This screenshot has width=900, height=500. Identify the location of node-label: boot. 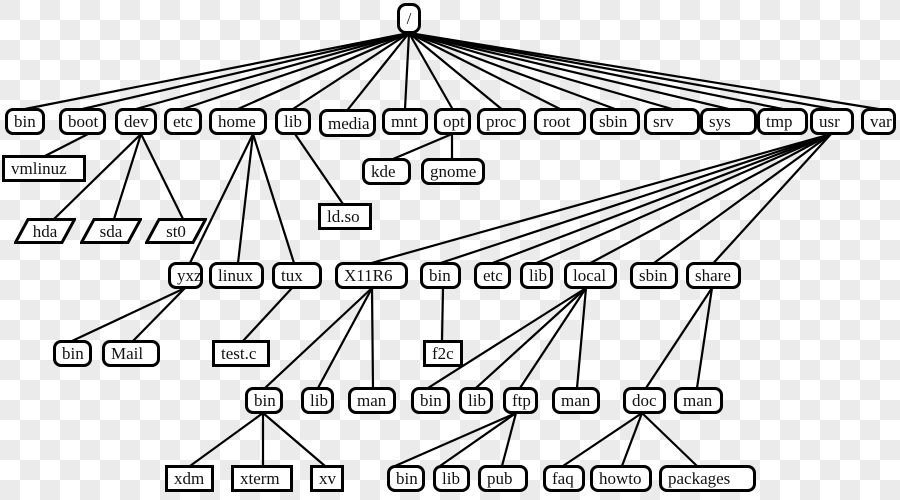
(83, 121).